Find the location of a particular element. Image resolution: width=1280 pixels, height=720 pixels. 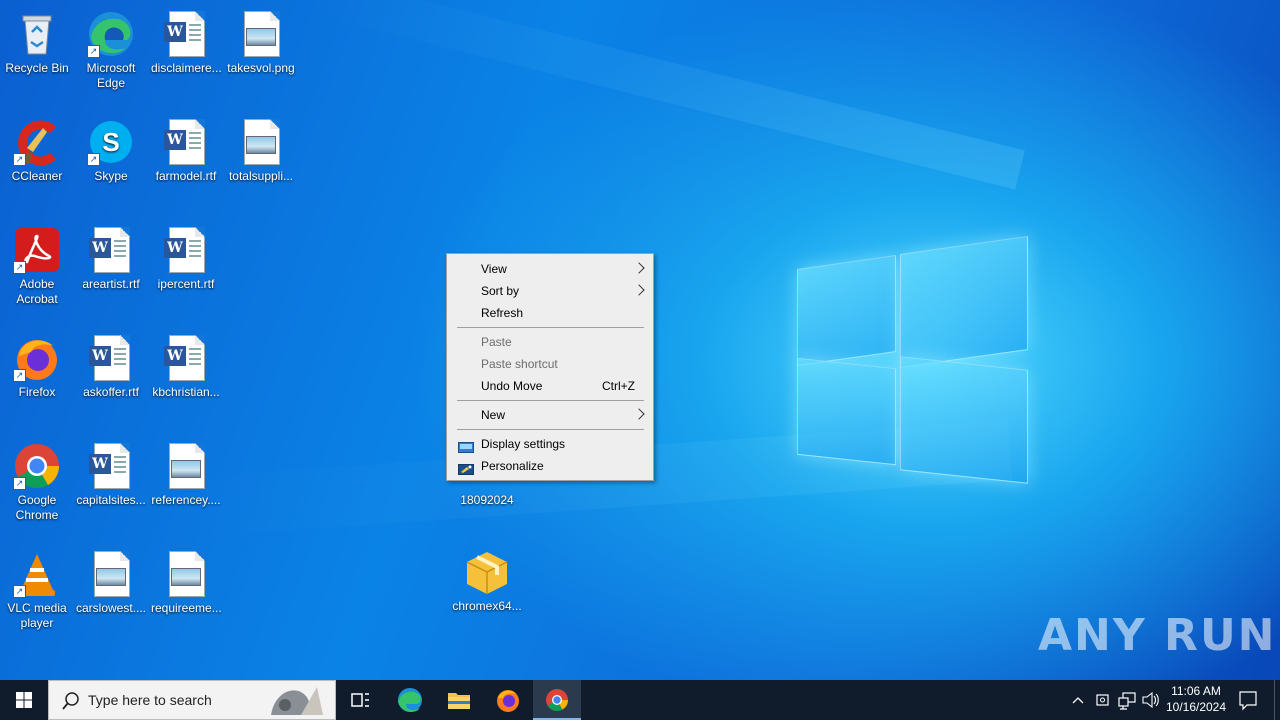

menu-item-label: New is located at coordinates (493, 415).